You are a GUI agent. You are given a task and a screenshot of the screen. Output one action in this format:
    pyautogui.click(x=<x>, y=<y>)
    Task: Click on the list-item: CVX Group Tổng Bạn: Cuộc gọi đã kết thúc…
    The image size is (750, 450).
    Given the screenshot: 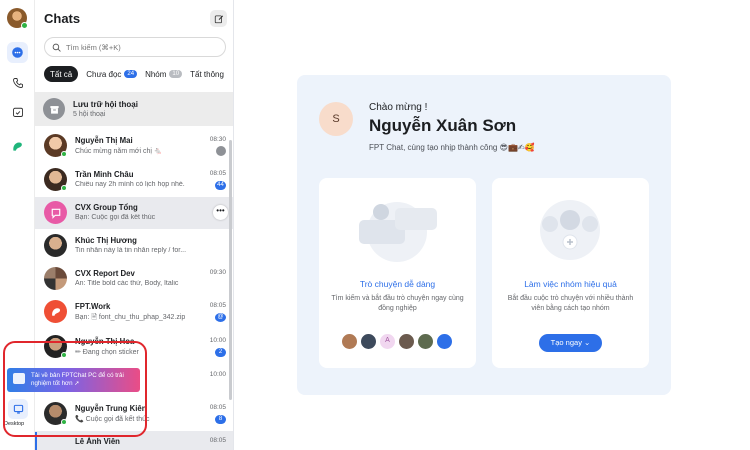 What is the action you would take?
    pyautogui.click(x=134, y=213)
    